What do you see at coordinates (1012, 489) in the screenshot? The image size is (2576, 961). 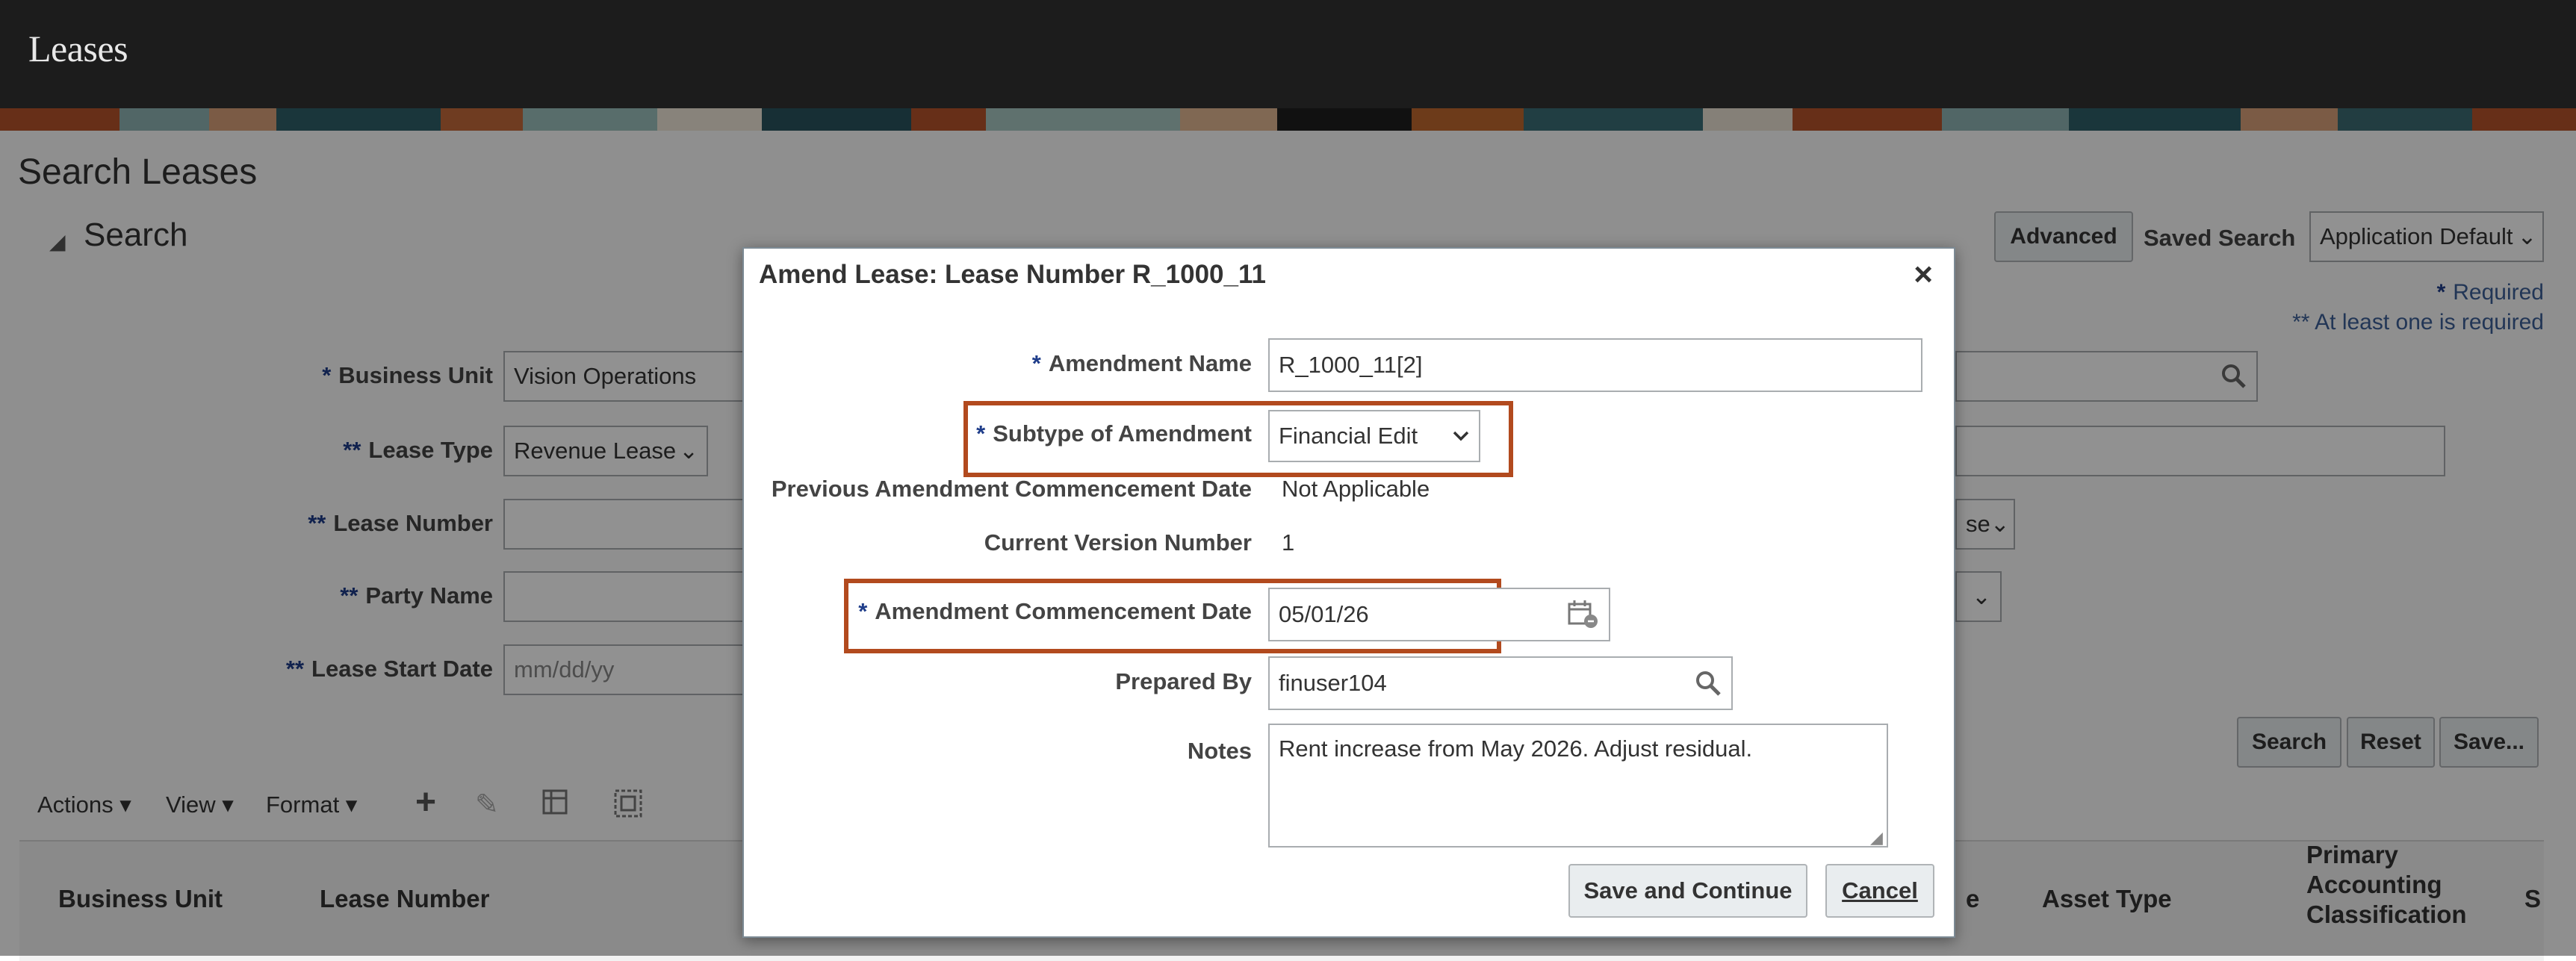 I see `previous-commencement-label: Previous Amendment Commencement Date` at bounding box center [1012, 489].